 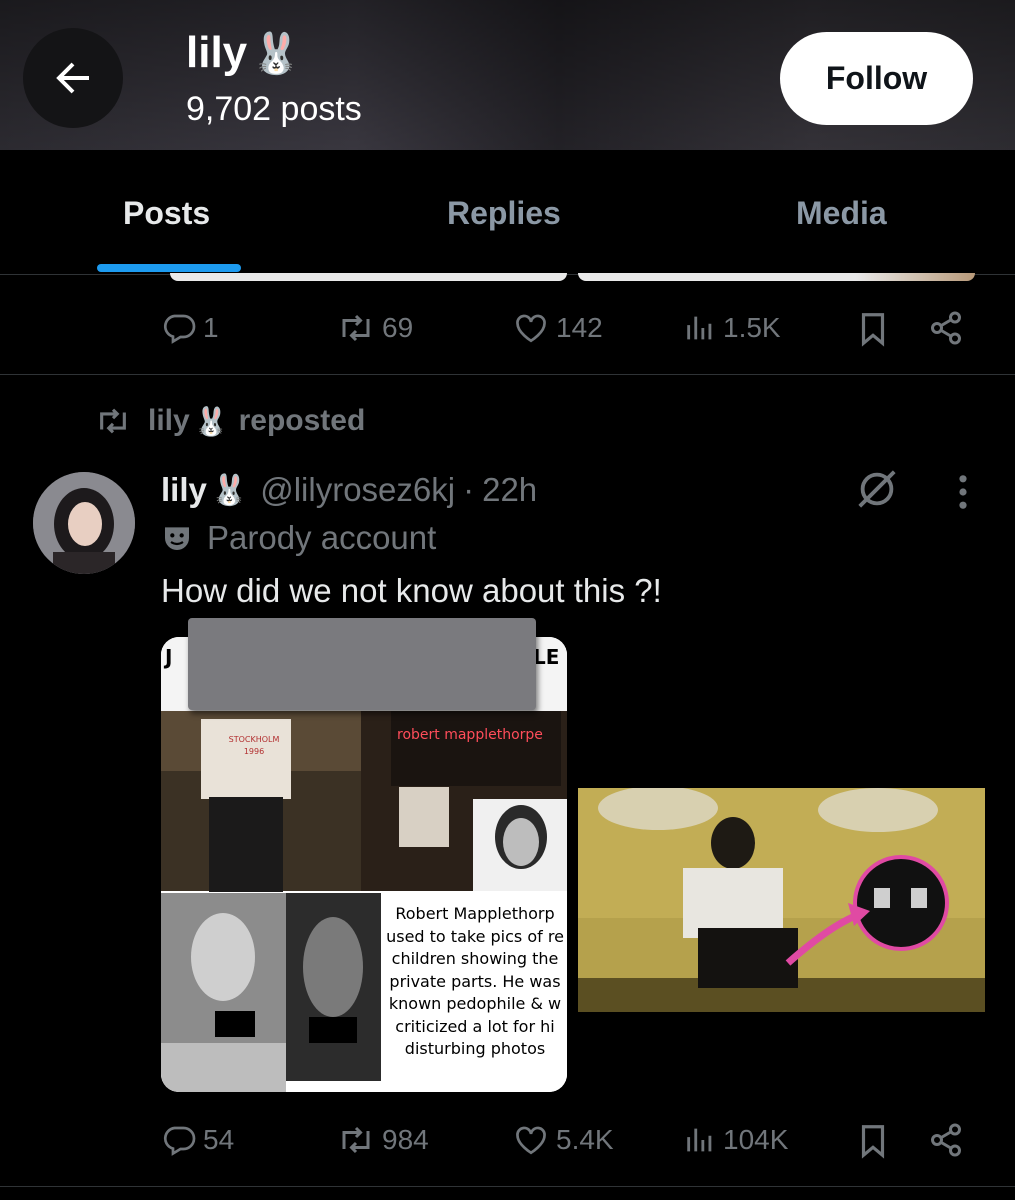 What do you see at coordinates (475, 1003) in the screenshot?
I see `caption-line: known pedophile & w` at bounding box center [475, 1003].